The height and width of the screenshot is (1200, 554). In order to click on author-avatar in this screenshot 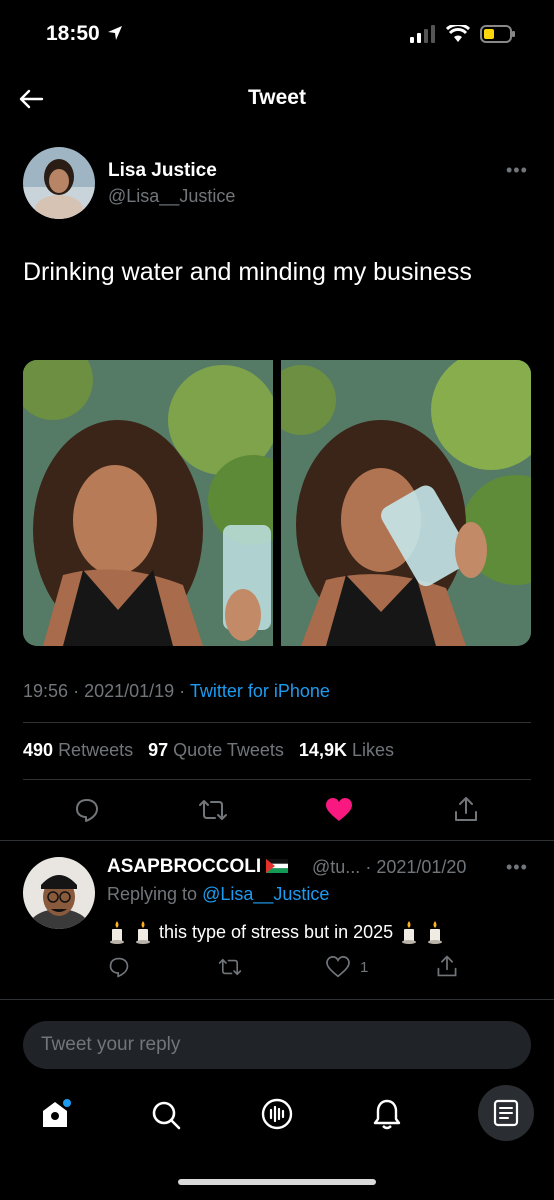, I will do `click(59, 183)`.